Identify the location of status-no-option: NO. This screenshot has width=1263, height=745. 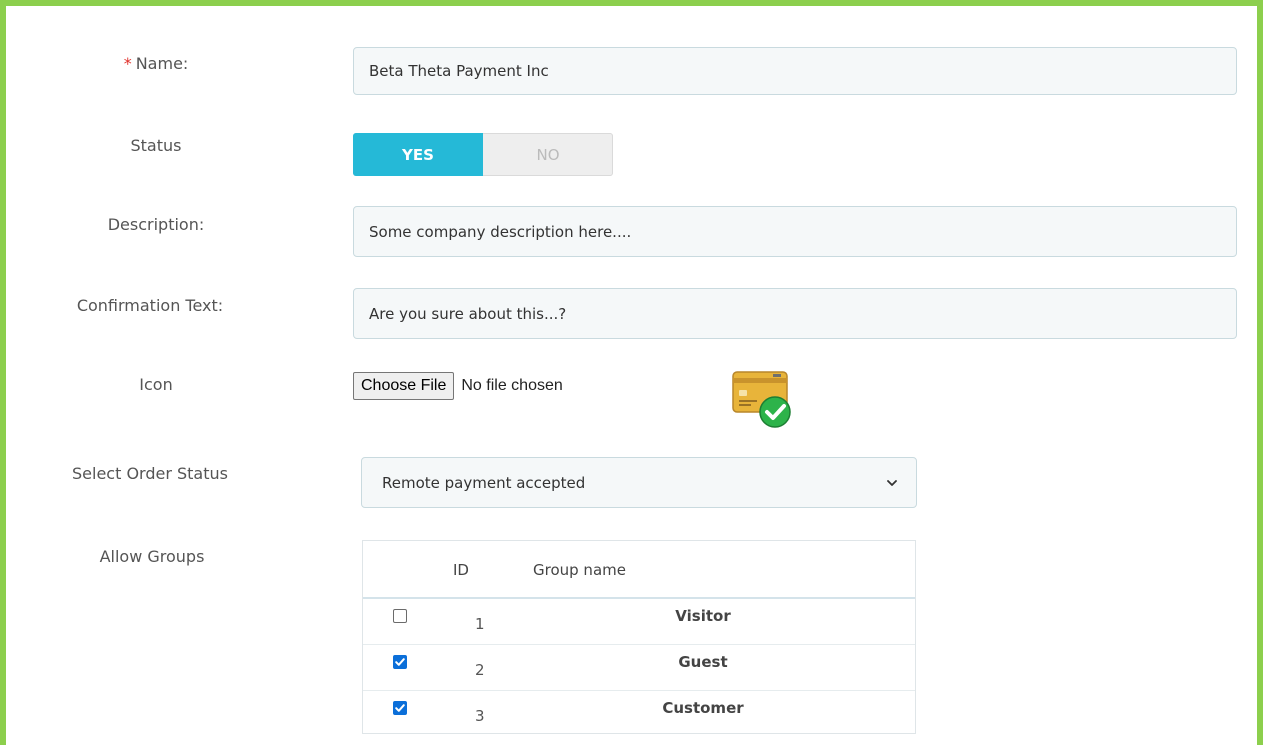
(548, 154).